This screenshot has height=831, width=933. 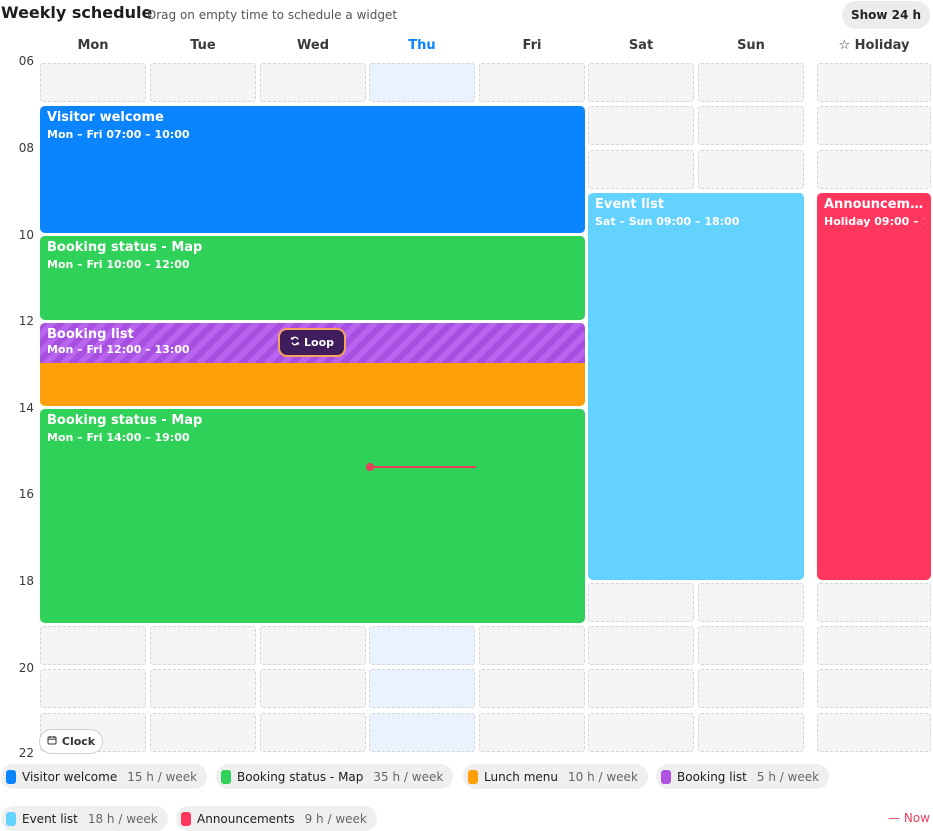 I want to click on legend-label: Lunch menu, so click(x=521, y=776).